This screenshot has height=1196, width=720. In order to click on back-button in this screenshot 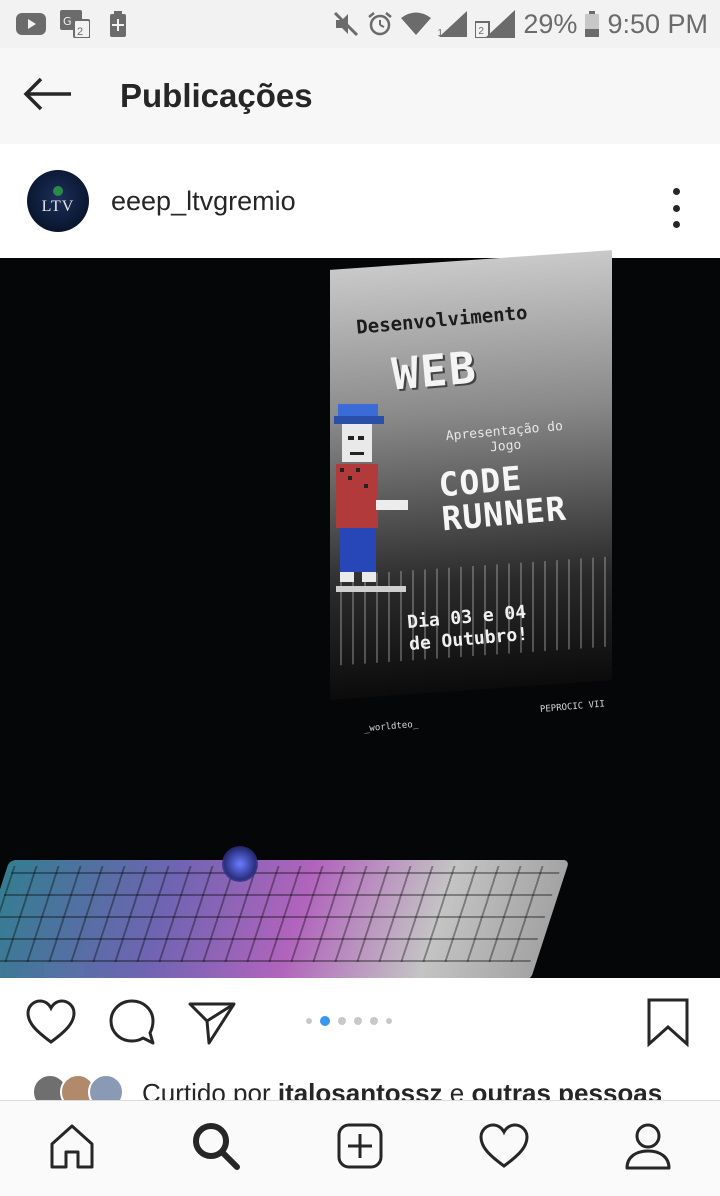, I will do `click(48, 96)`.